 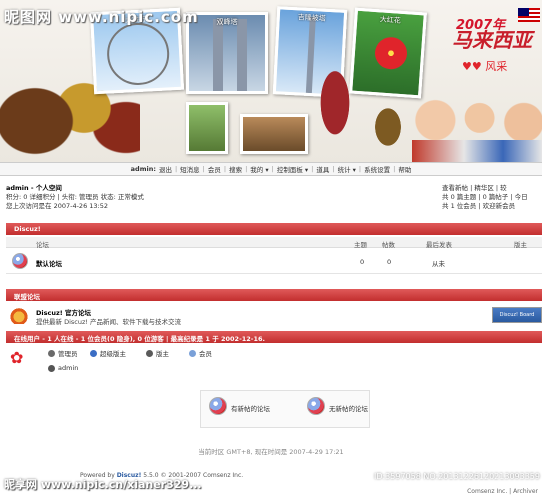 I want to click on legend-admin: 管理员, so click(x=63, y=353).